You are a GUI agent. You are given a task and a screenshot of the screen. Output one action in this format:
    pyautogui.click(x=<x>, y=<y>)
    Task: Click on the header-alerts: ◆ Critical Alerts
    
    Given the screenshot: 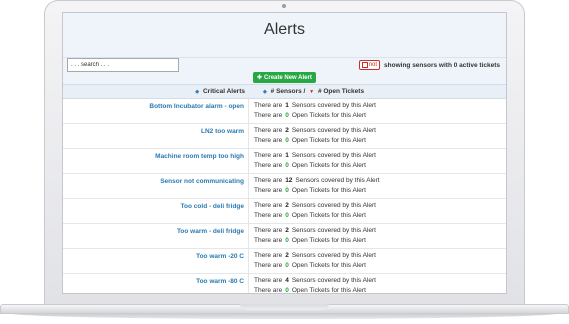 What is the action you would take?
    pyautogui.click(x=158, y=91)
    